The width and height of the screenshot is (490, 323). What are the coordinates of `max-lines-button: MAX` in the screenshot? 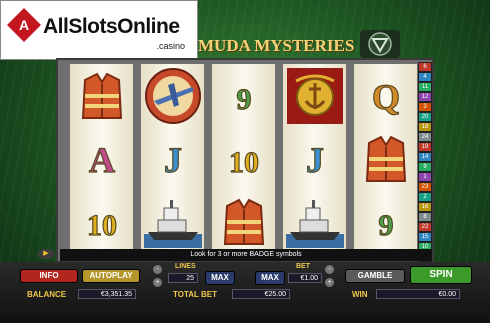 It's located at (220, 278).